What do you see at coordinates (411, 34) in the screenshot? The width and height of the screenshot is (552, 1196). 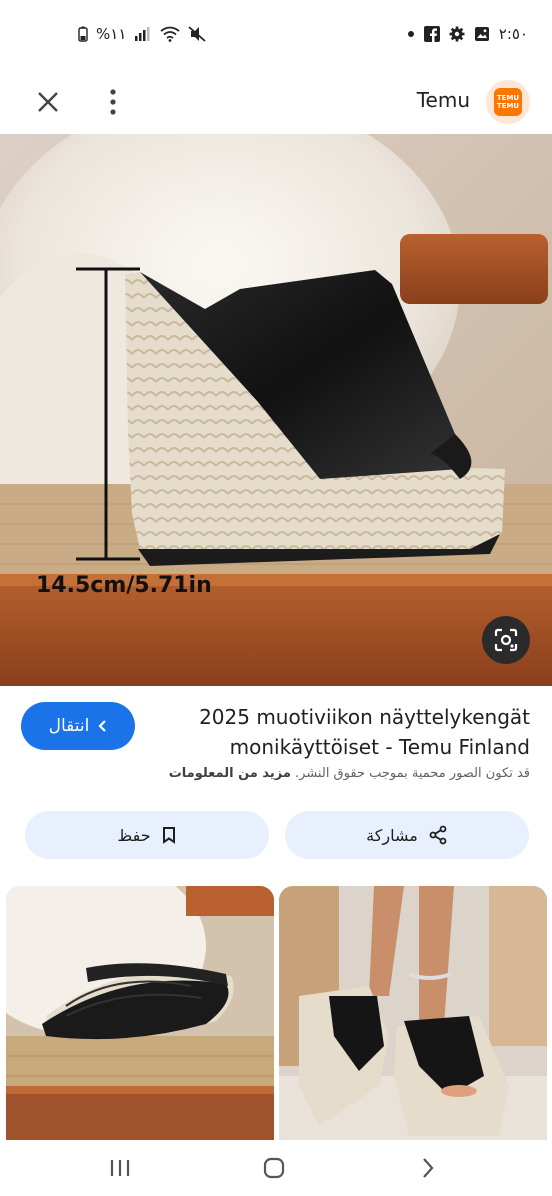 I see `dot-icon` at bounding box center [411, 34].